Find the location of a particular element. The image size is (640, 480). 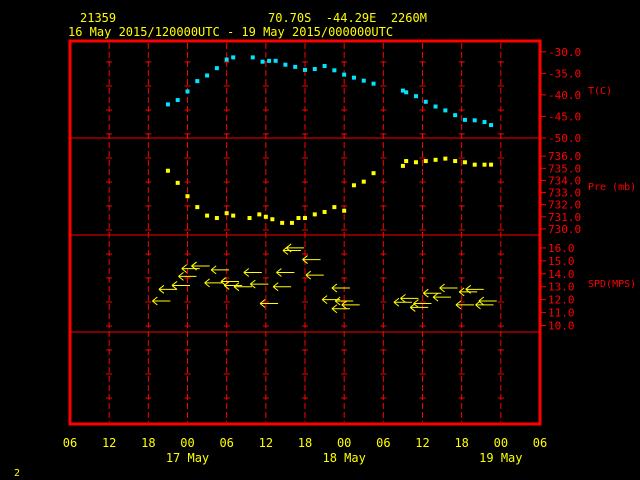

y-tick-label: 735.0 is located at coordinates (564, 168).